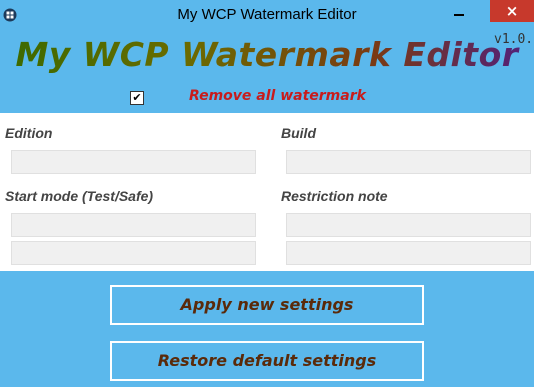  What do you see at coordinates (267, 15) in the screenshot?
I see `title-bar: My WCP Watermark Editor ×` at bounding box center [267, 15].